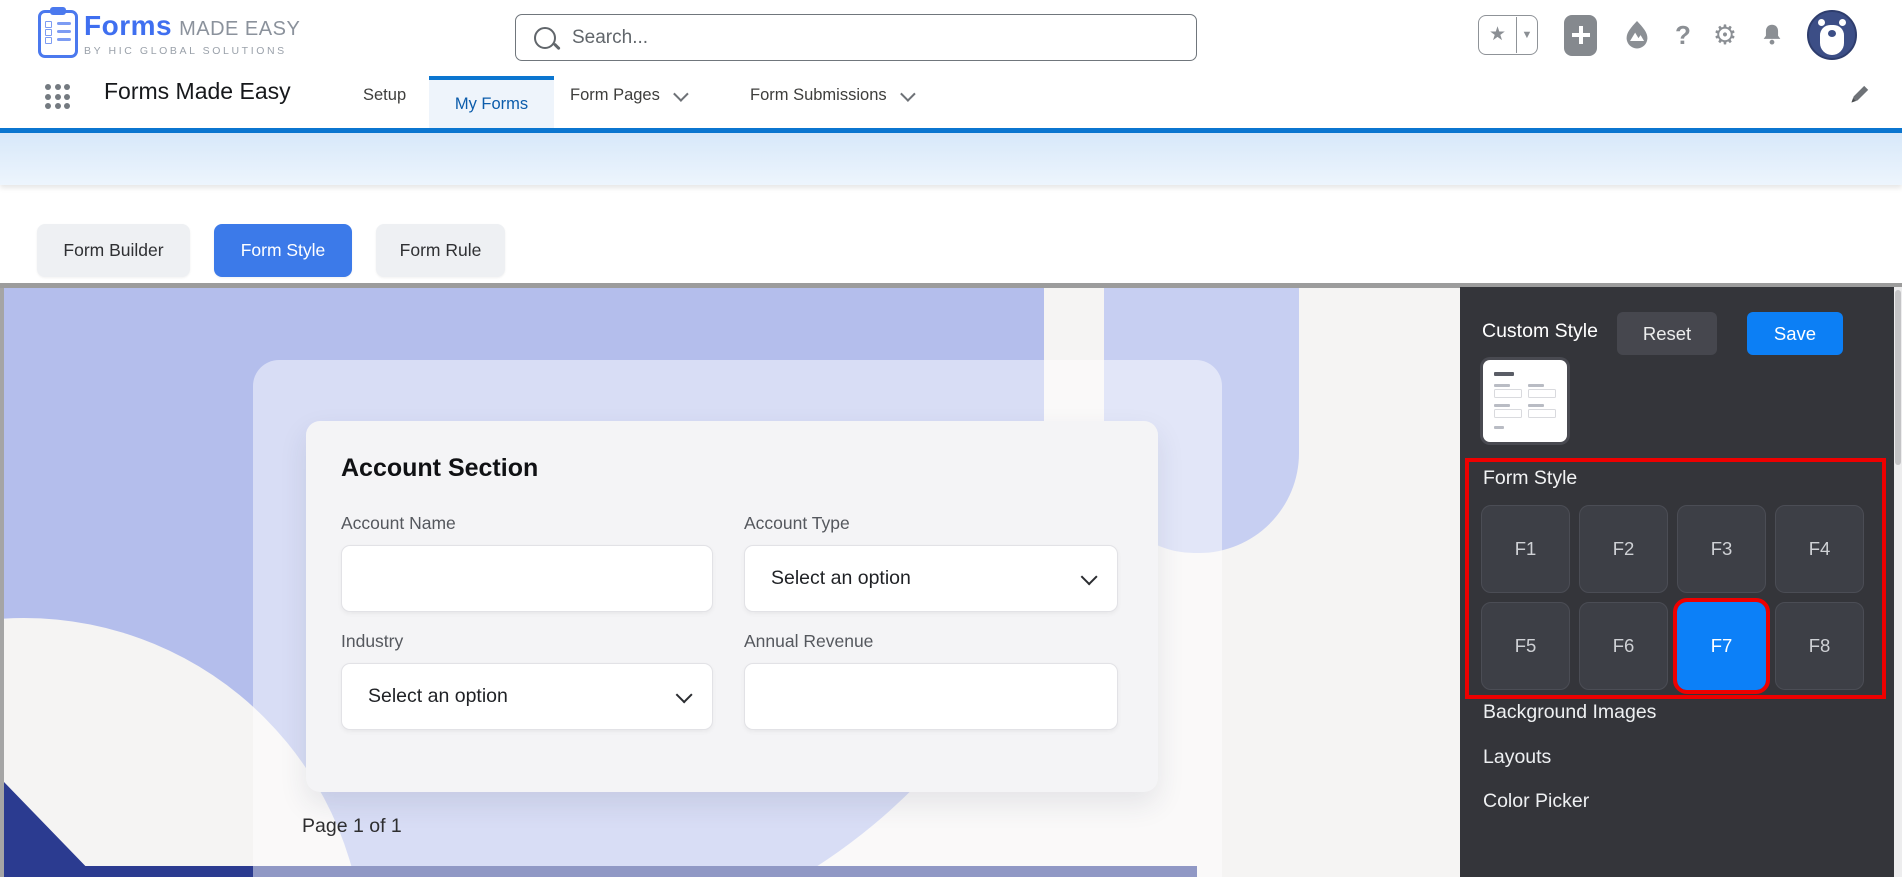 This screenshot has width=1902, height=877. Describe the element at coordinates (58, 32) in the screenshot. I see `app-logo-icon` at that location.